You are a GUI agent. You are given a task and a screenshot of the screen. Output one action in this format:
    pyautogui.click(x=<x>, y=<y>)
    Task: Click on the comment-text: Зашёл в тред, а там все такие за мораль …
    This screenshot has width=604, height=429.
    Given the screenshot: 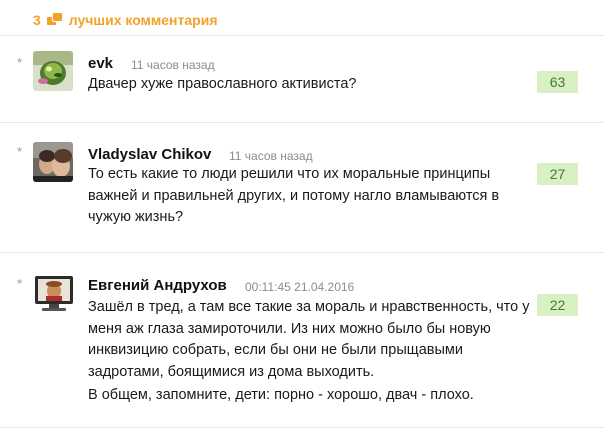 What is the action you would take?
    pyautogui.click(x=309, y=340)
    